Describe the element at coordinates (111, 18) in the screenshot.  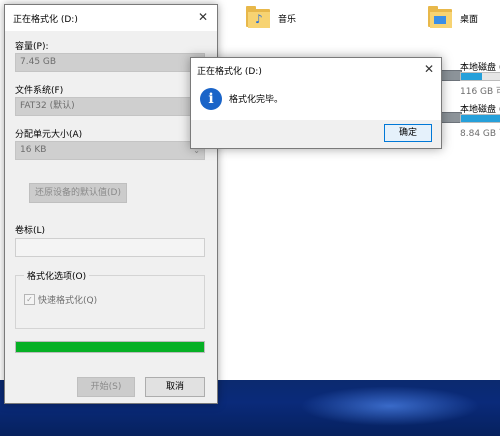
I see `format-dialog-titlebar: 正在格式化 (D:) ✕` at that location.